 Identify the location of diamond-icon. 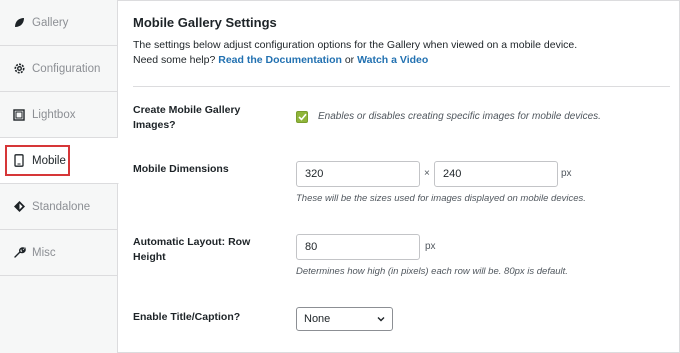
(19, 207).